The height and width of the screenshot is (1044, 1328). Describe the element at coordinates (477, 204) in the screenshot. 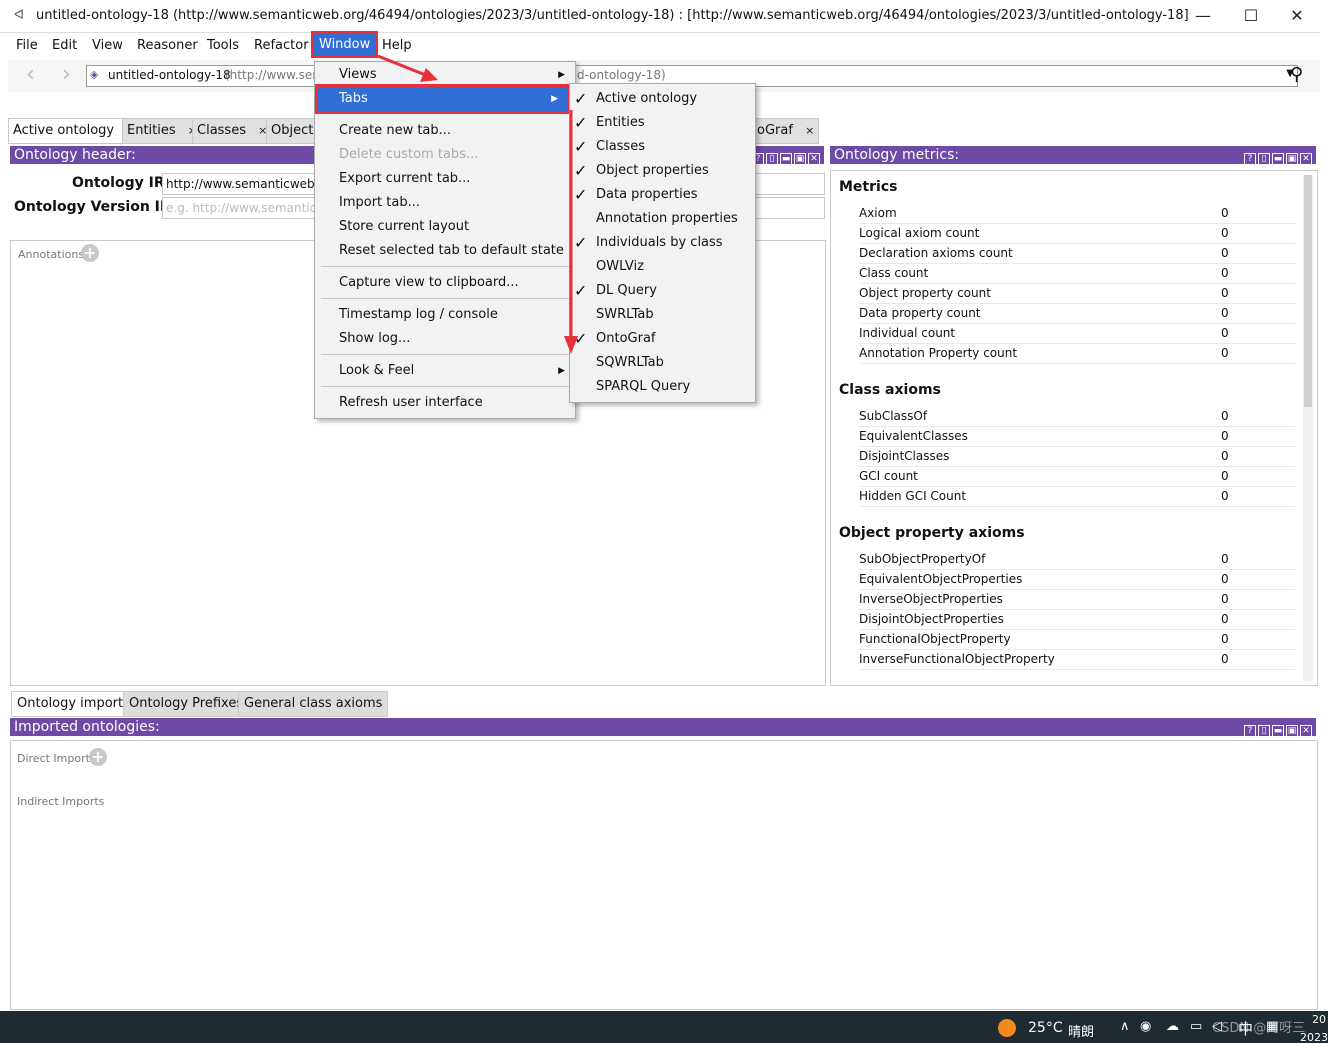

I see `annotation-arrows` at that location.